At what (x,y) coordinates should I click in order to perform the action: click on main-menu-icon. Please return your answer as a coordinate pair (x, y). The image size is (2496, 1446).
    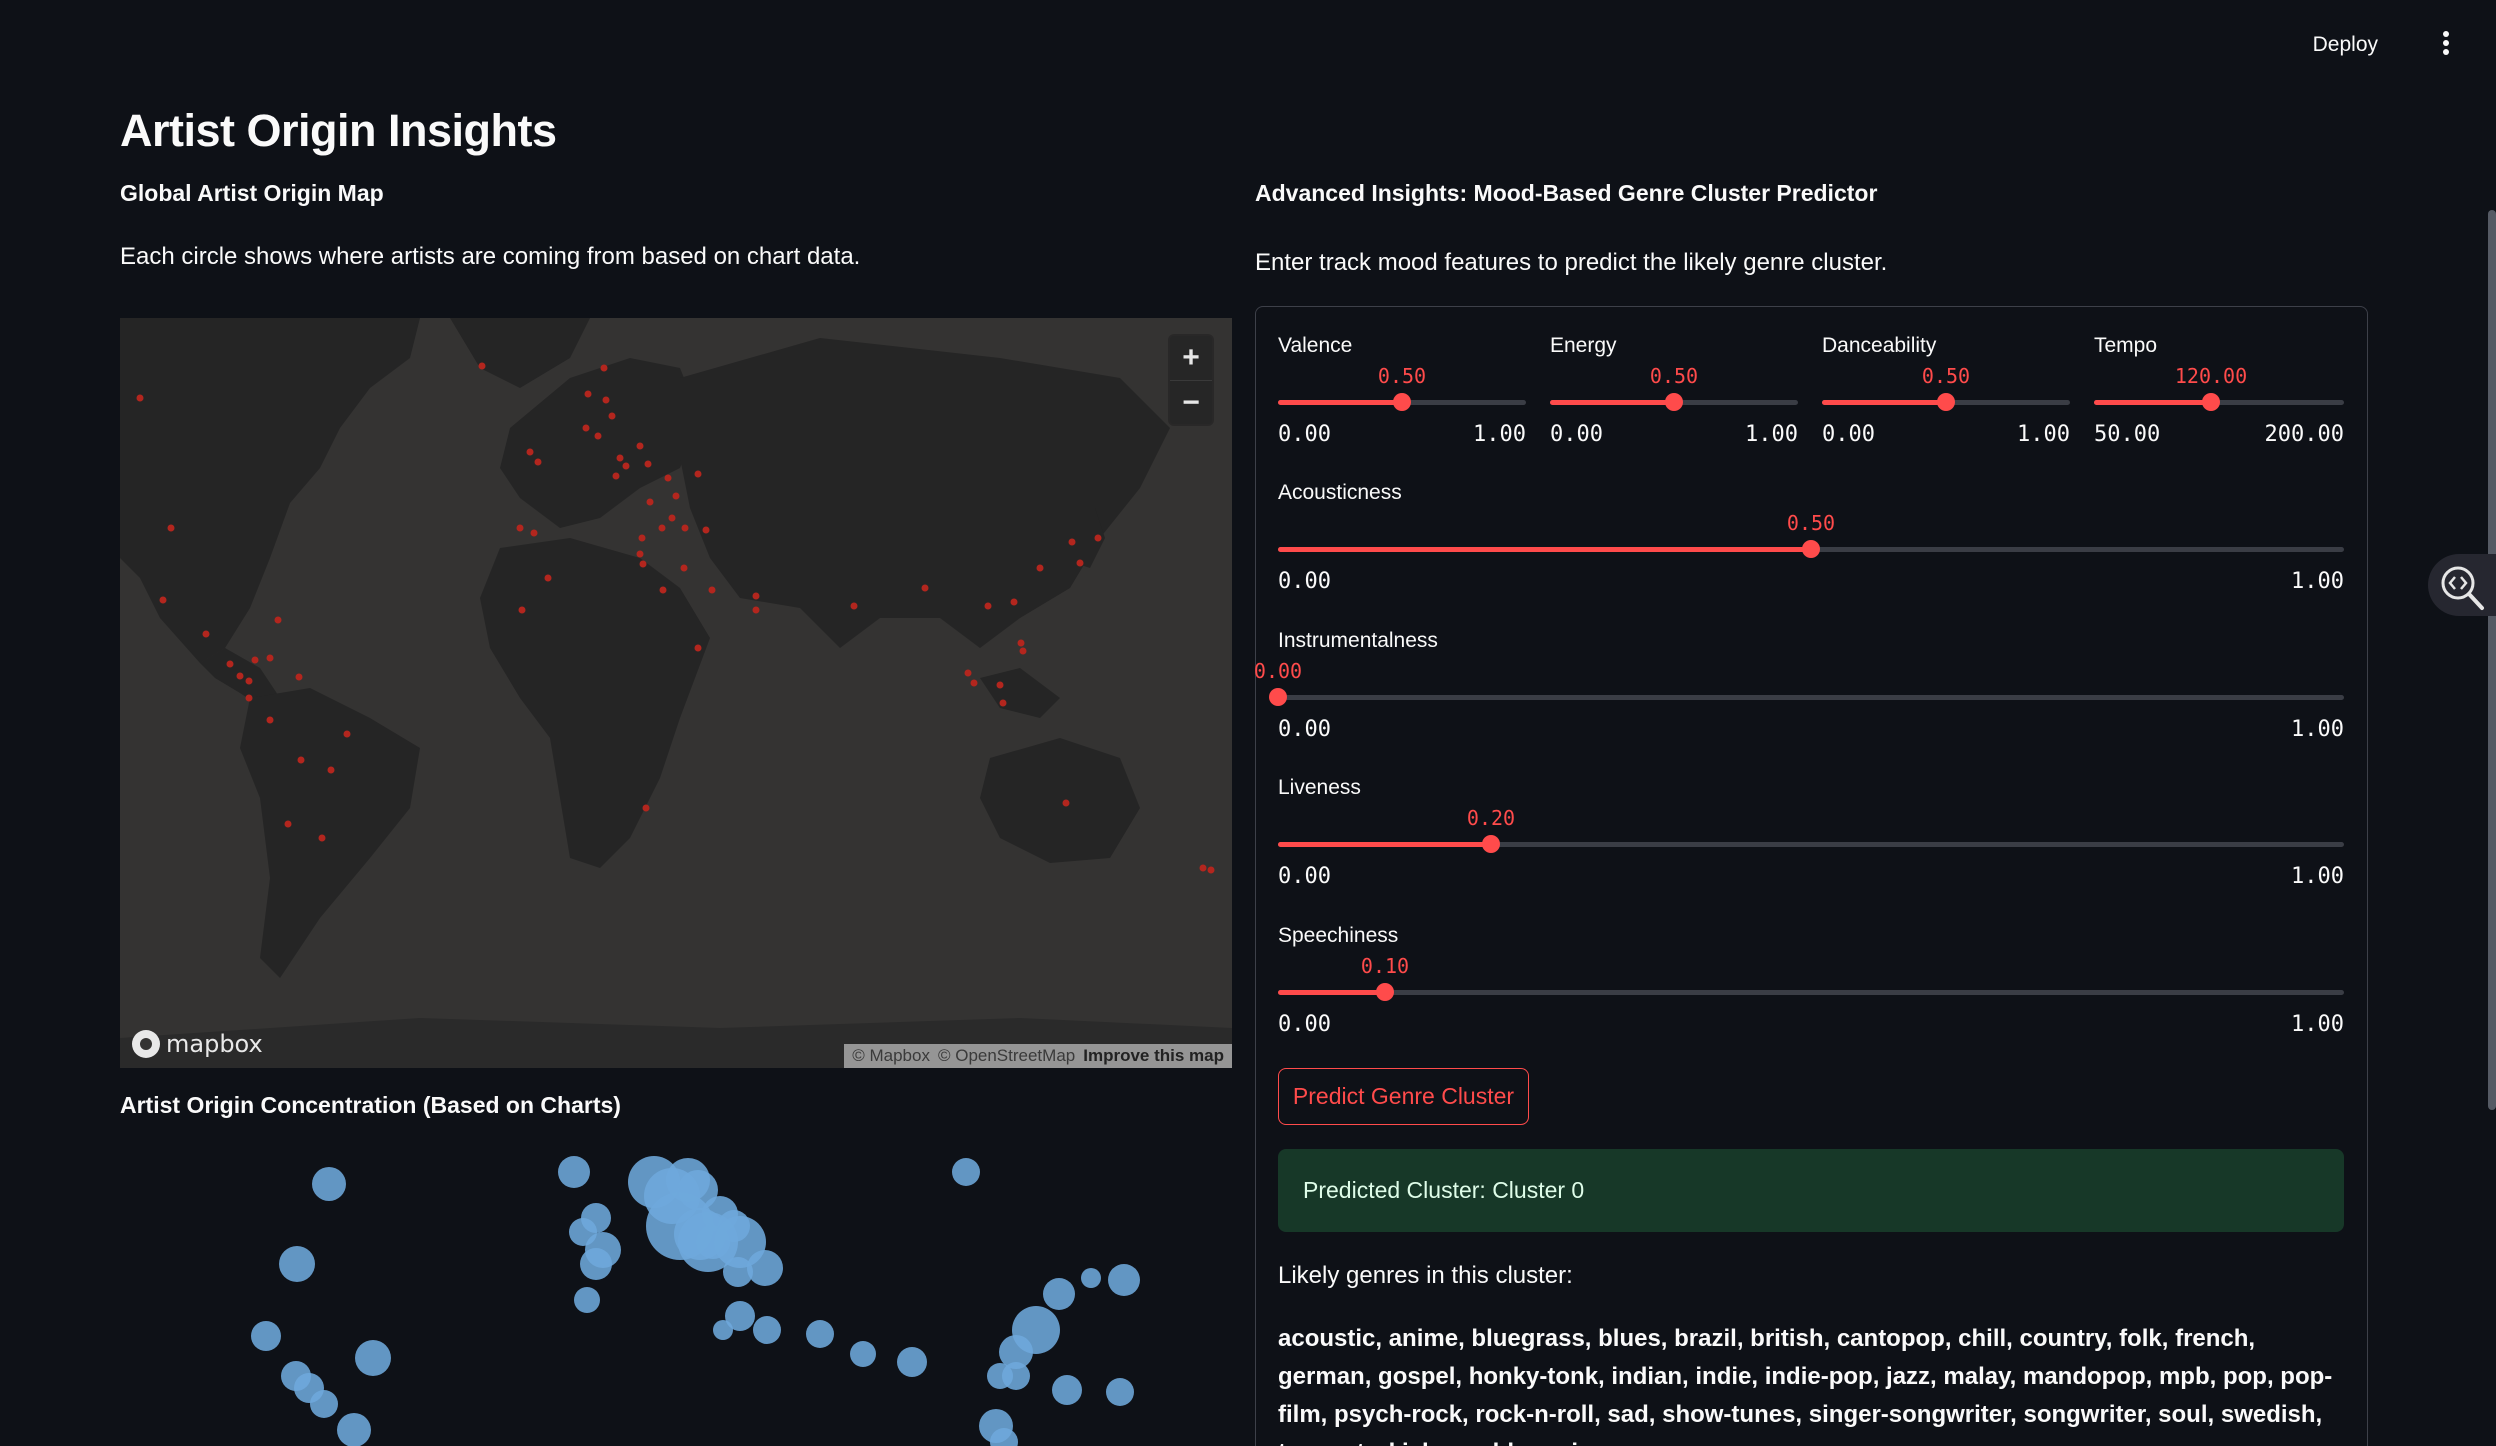
    Looking at the image, I should click on (2446, 44).